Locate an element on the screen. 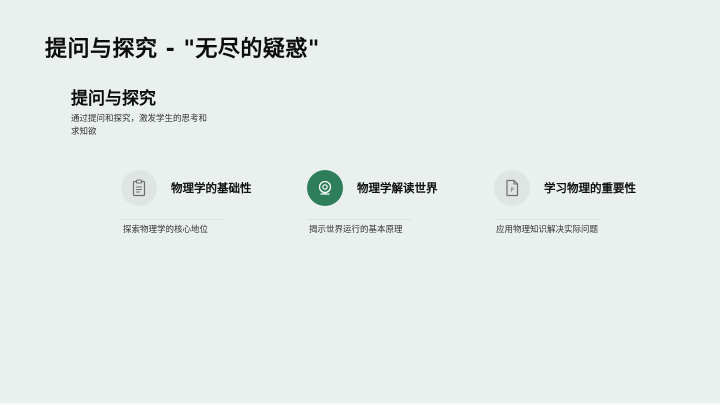 The width and height of the screenshot is (720, 405). clipboard-icon is located at coordinates (139, 188).